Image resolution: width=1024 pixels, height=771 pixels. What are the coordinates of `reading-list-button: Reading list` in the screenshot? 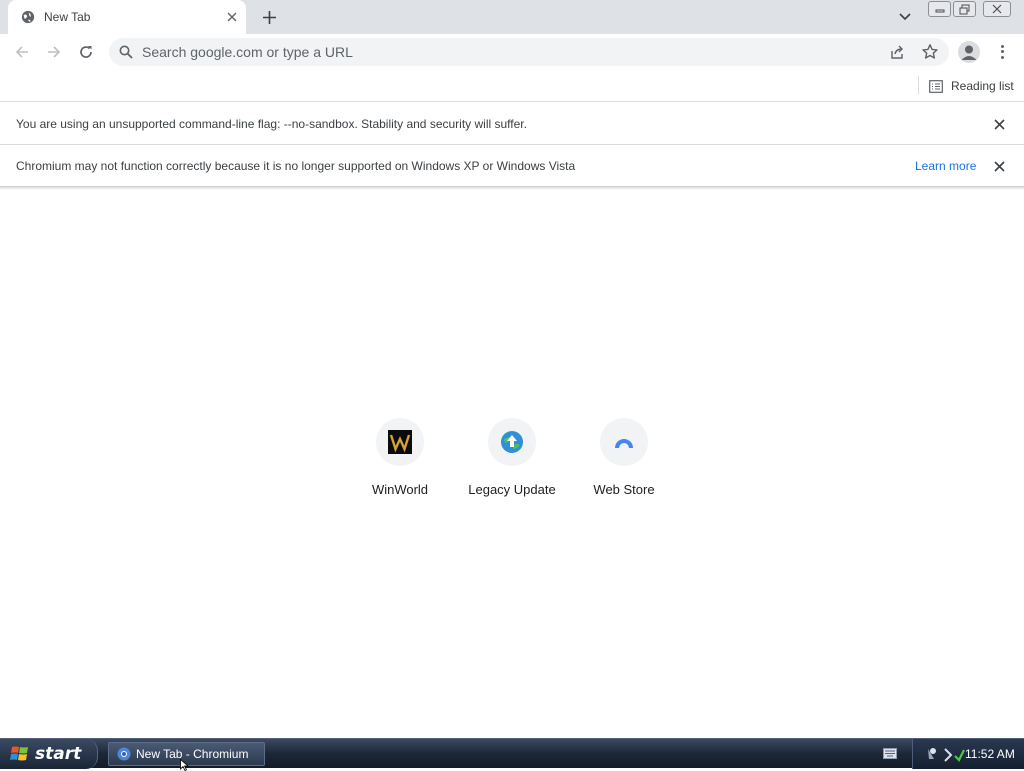 It's located at (971, 86).